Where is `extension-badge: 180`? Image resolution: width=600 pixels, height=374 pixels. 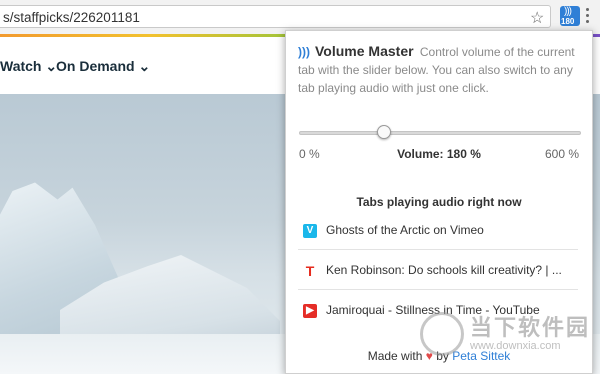
extension-badge: 180 is located at coordinates (568, 21).